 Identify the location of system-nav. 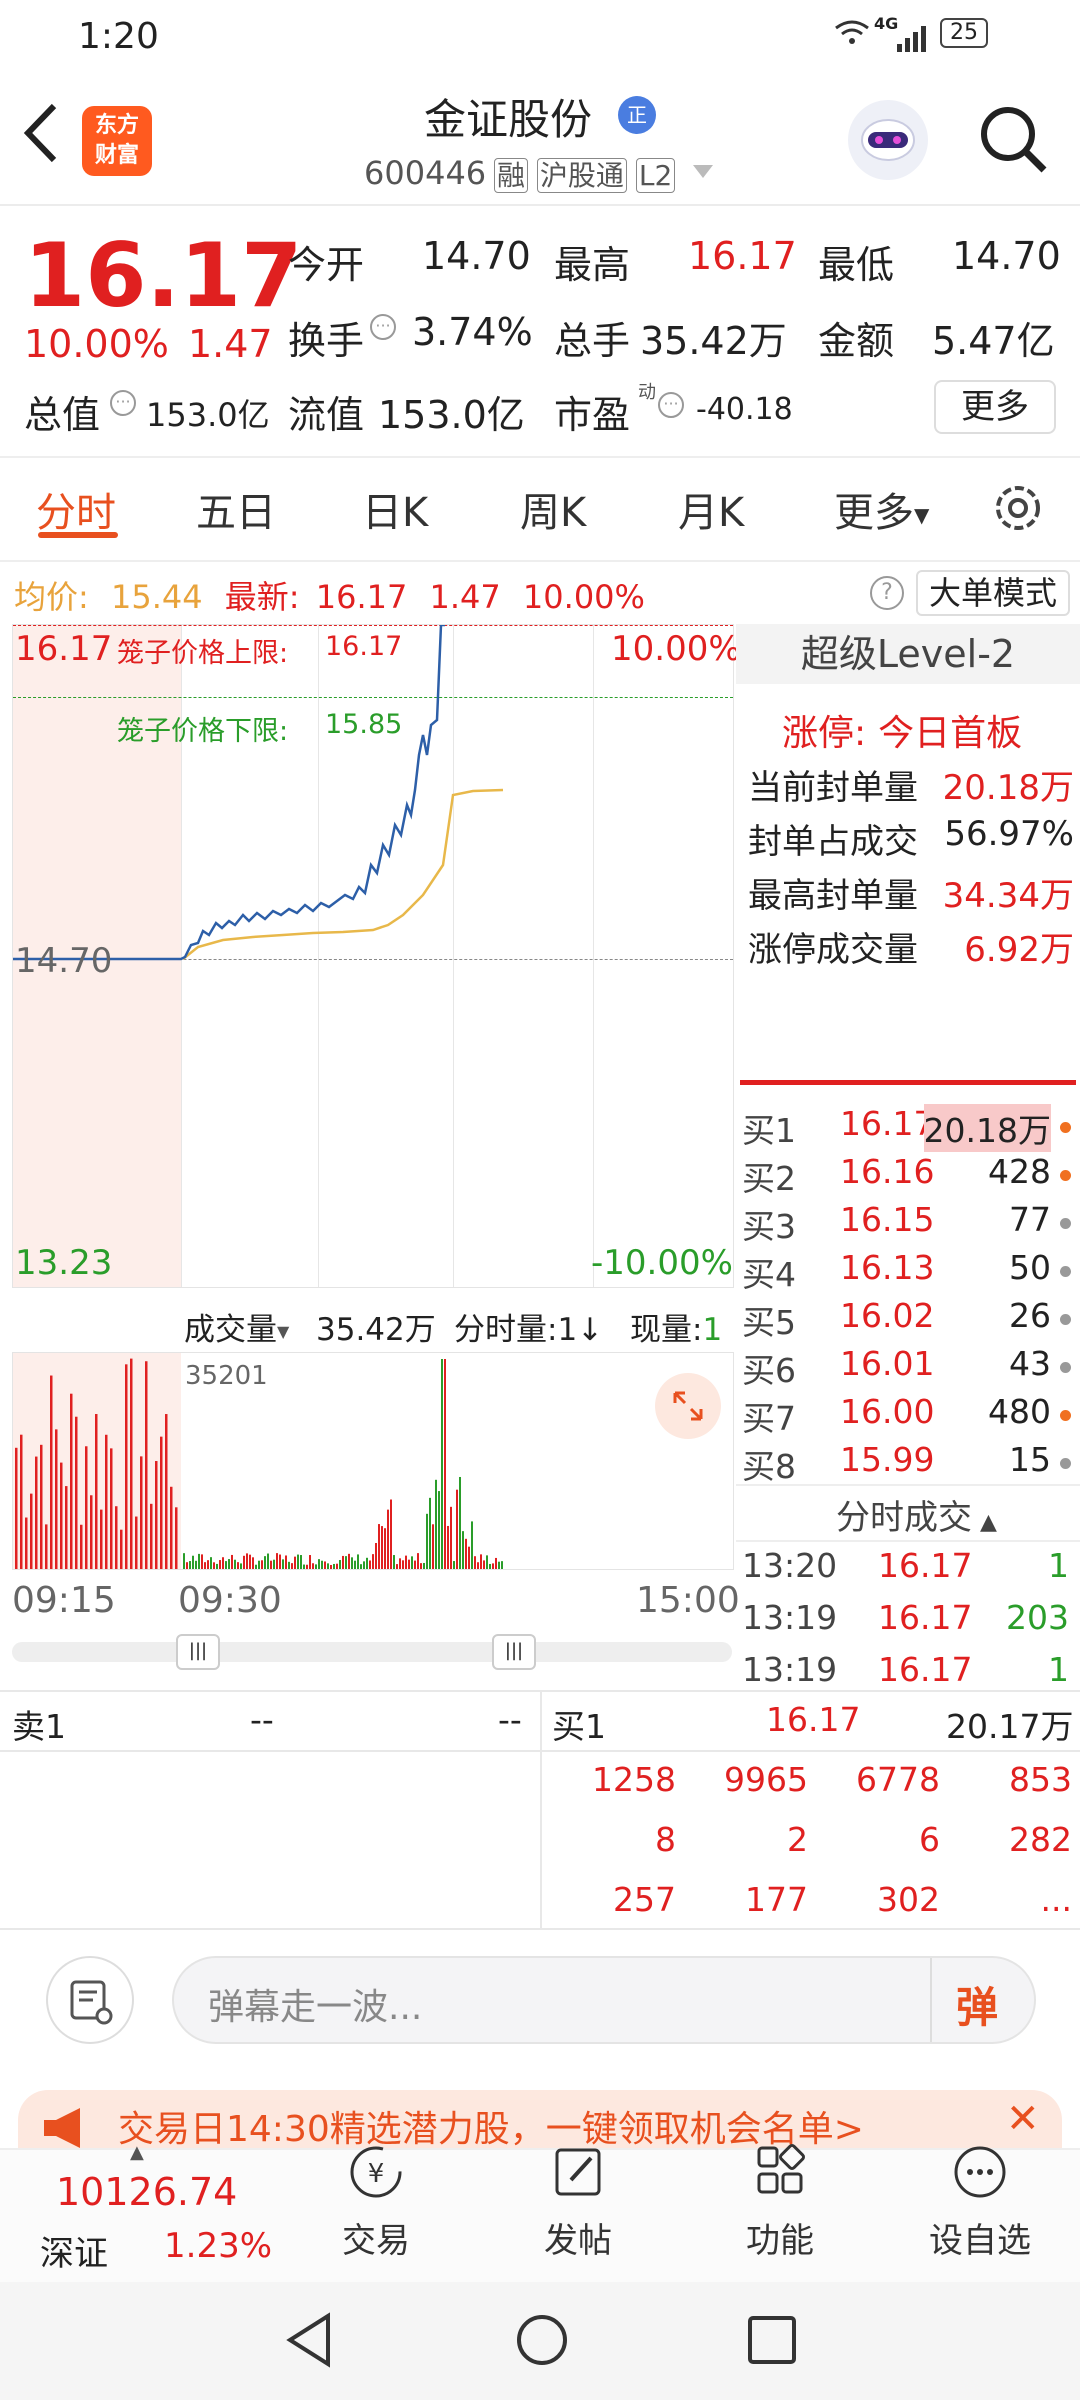
(540, 2341).